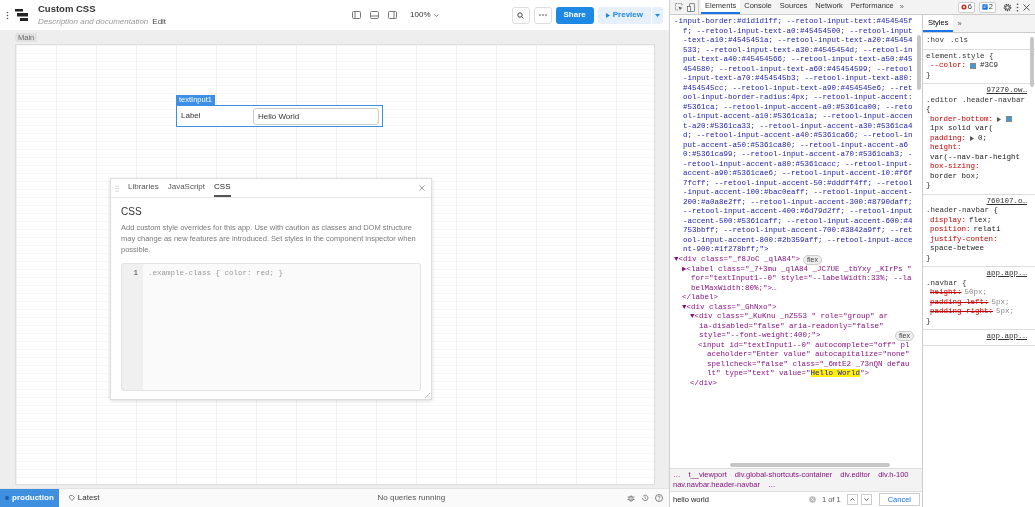 The height and width of the screenshot is (507, 1035). I want to click on input-field: Hello World, so click(316, 116).